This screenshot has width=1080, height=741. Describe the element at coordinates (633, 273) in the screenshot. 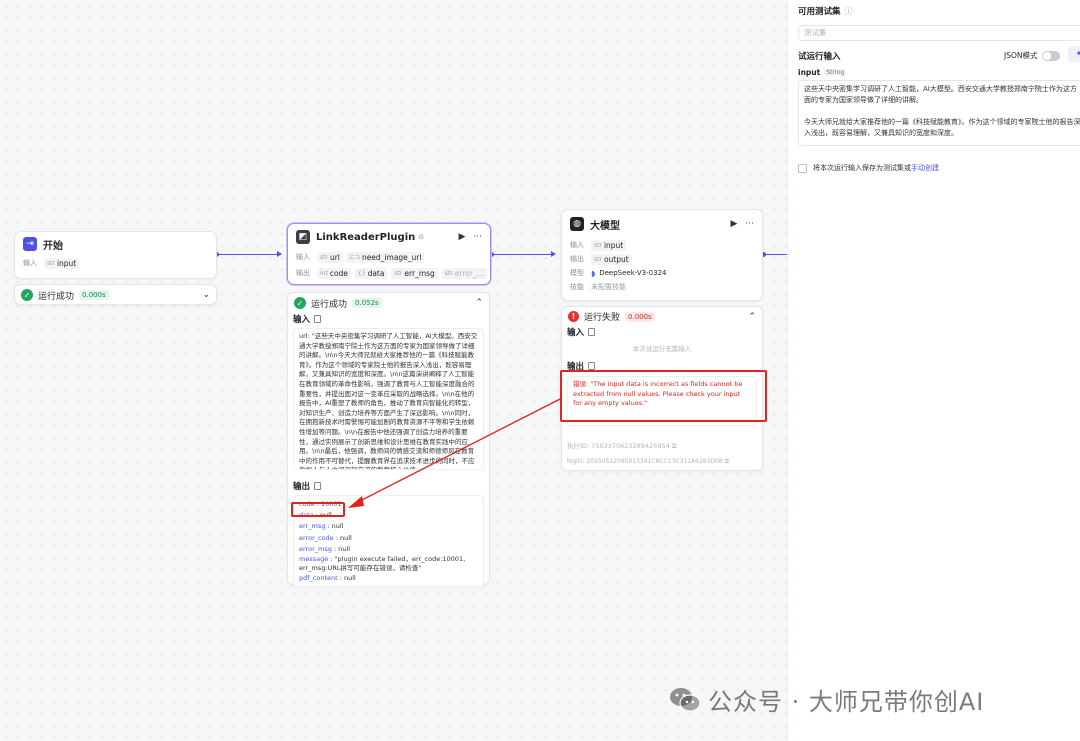

I see `model-name: DeepSeek-V3-0324` at that location.